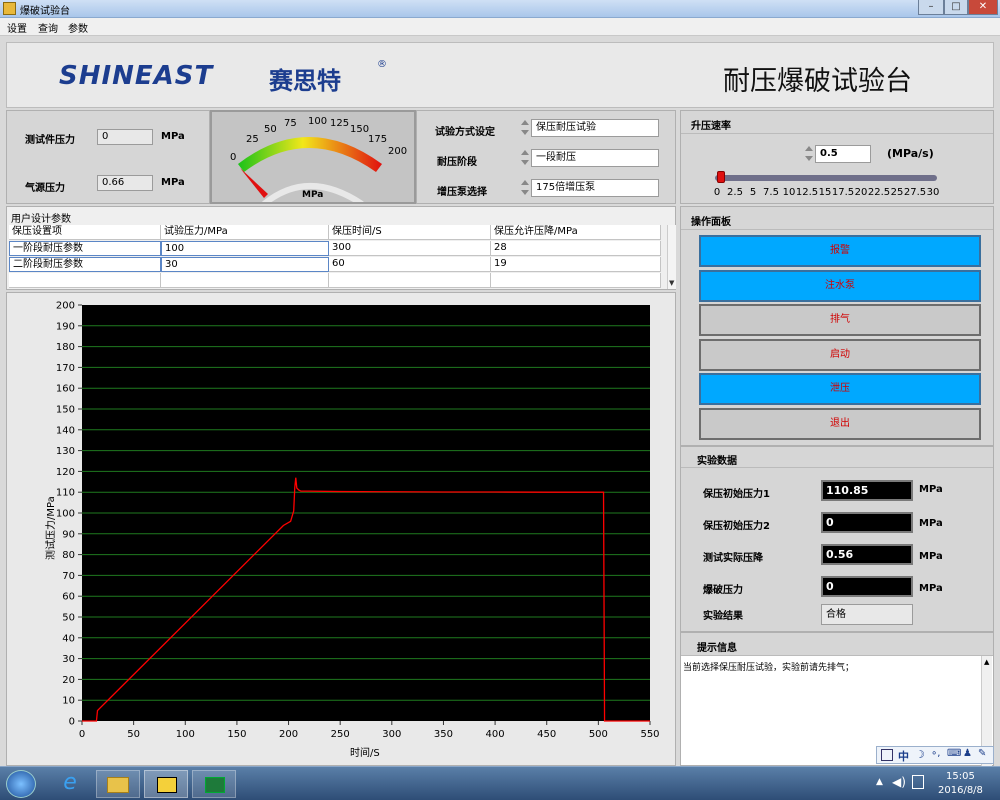 The height and width of the screenshot is (800, 1000). I want to click on drop-value: 0.56, so click(867, 554).